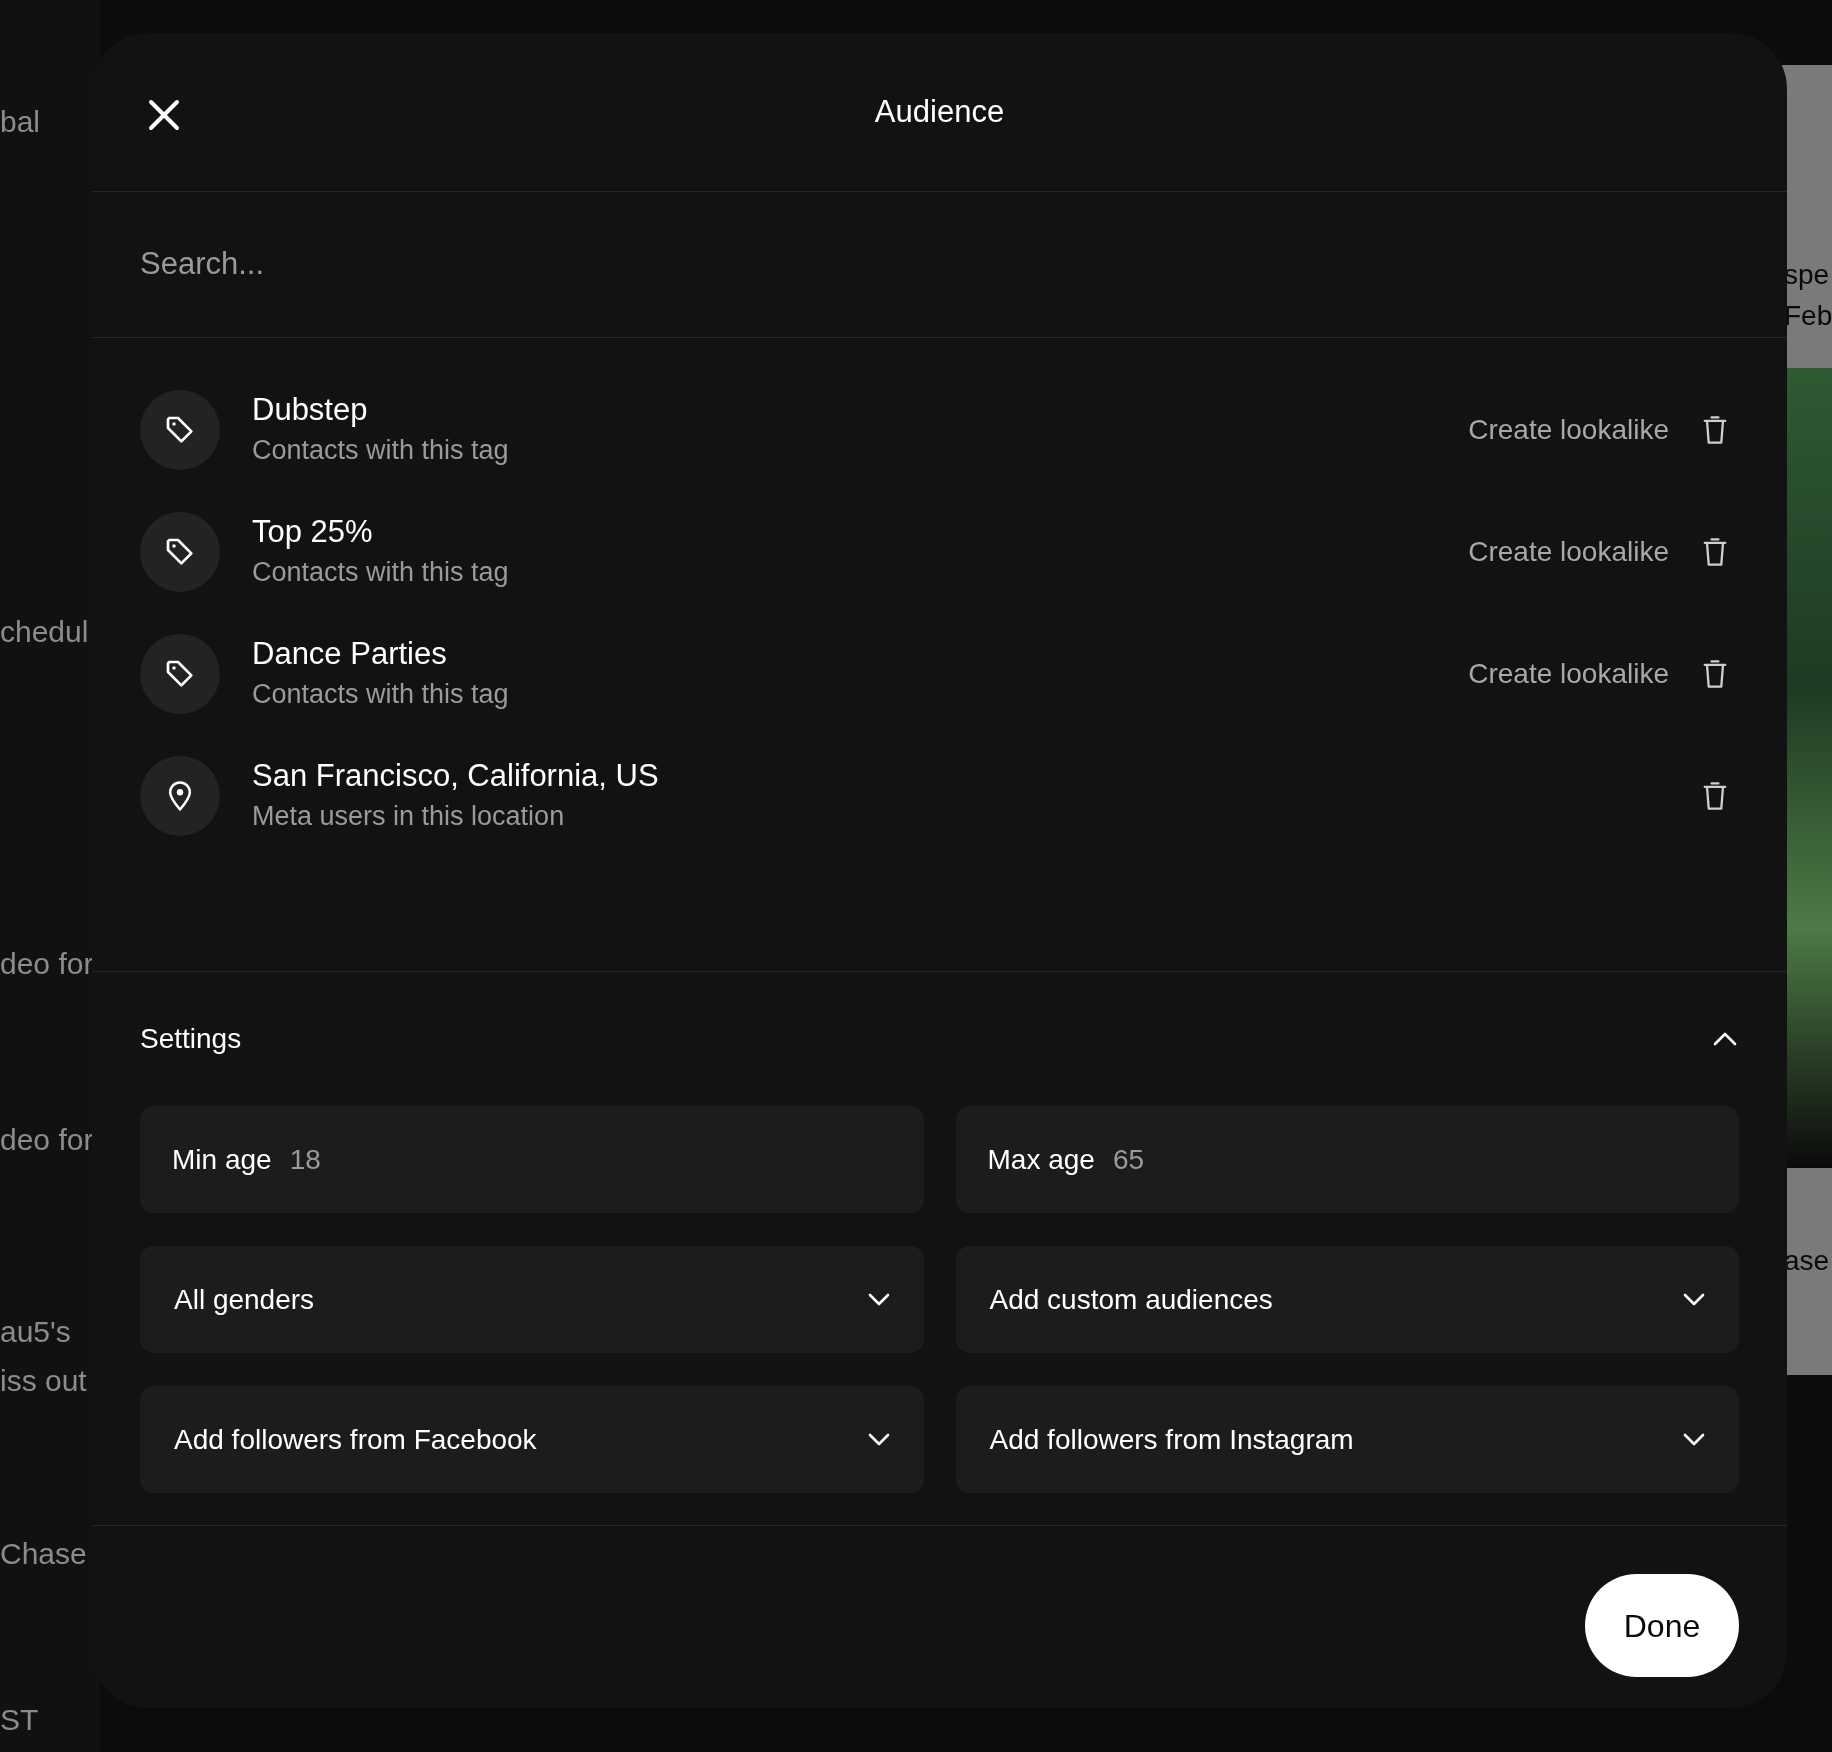 The width and height of the screenshot is (1832, 1752). Describe the element at coordinates (305, 1159) in the screenshot. I see `field-value: 18` at that location.